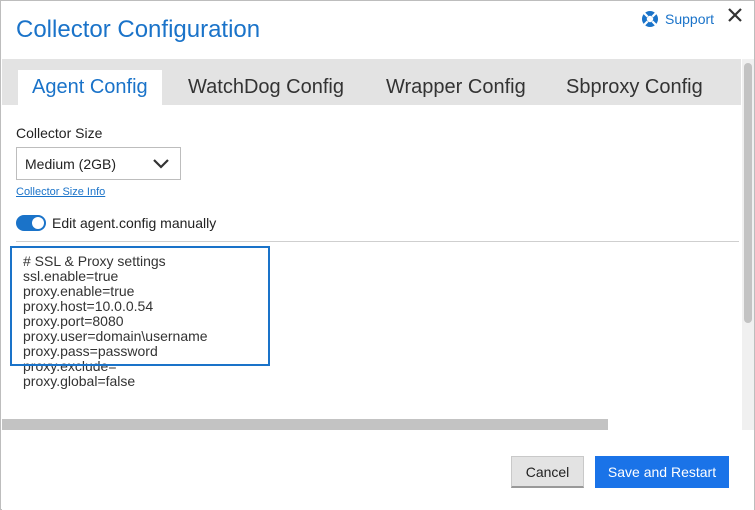 The width and height of the screenshot is (755, 510). I want to click on edit-manually-label: Edit agent.config manually, so click(134, 223).